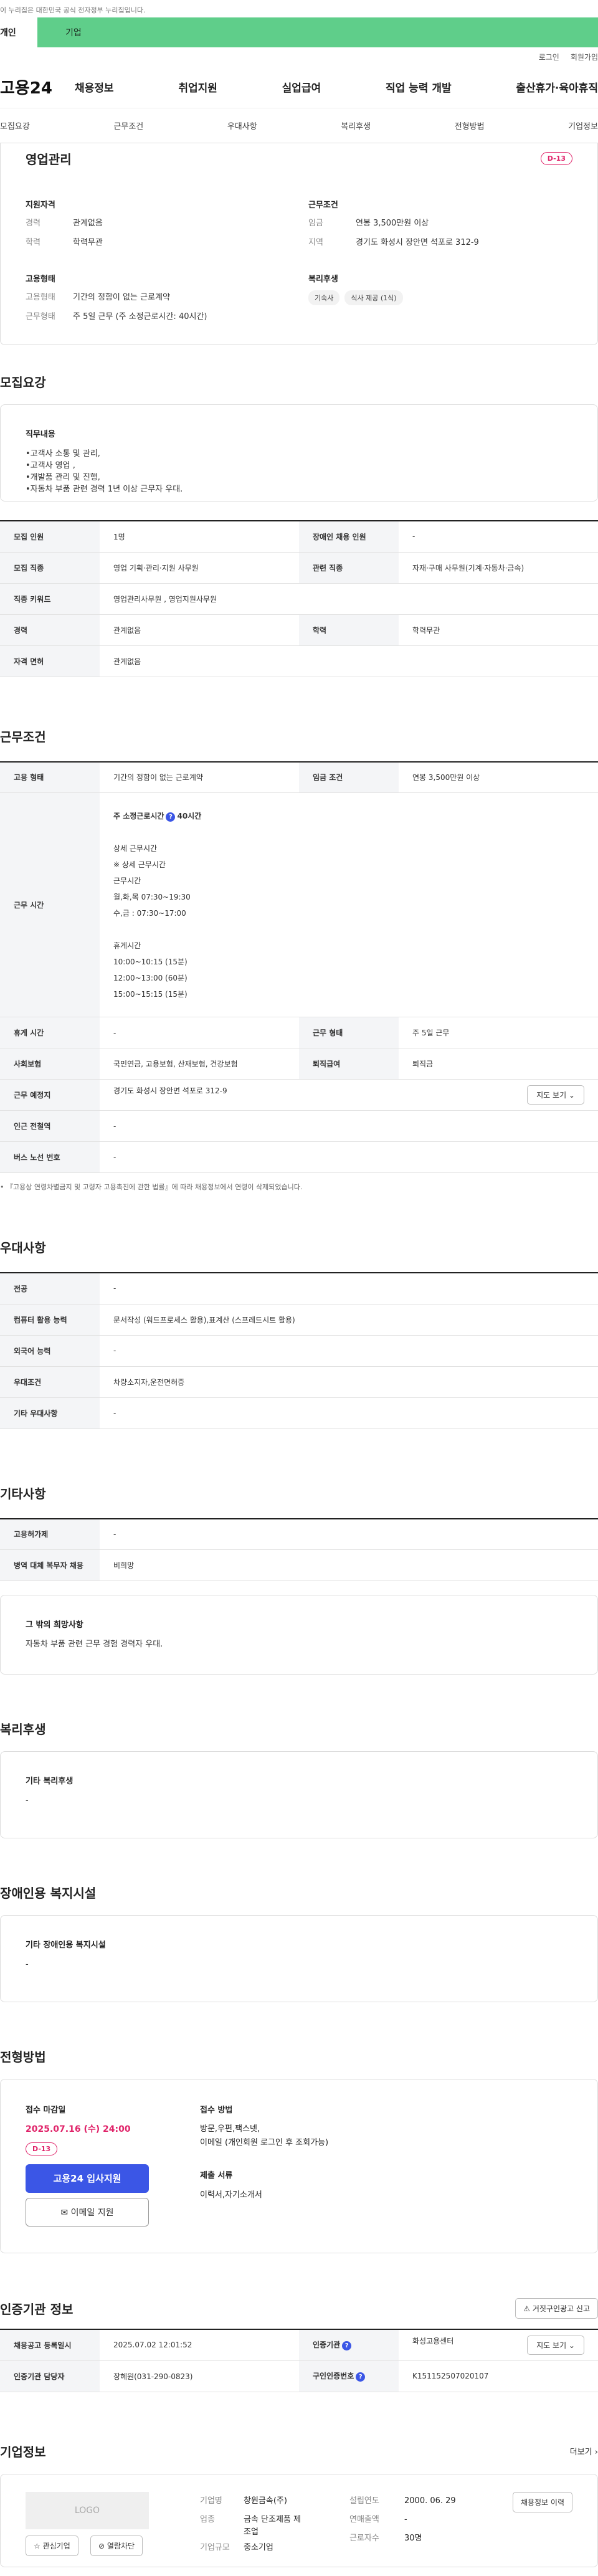 This screenshot has width=598, height=2576. I want to click on signup-link: 회원가입, so click(584, 57).